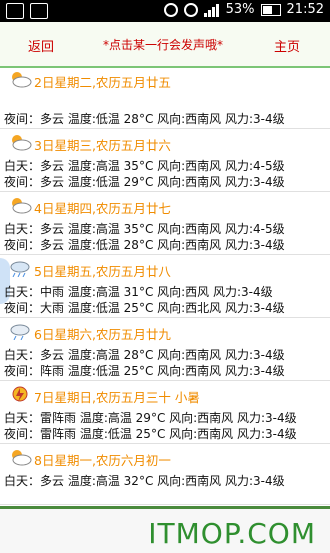 Image resolution: width=330 pixels, height=553 pixels. What do you see at coordinates (20, 332) in the screenshot?
I see `rain-cloud-icon` at bounding box center [20, 332].